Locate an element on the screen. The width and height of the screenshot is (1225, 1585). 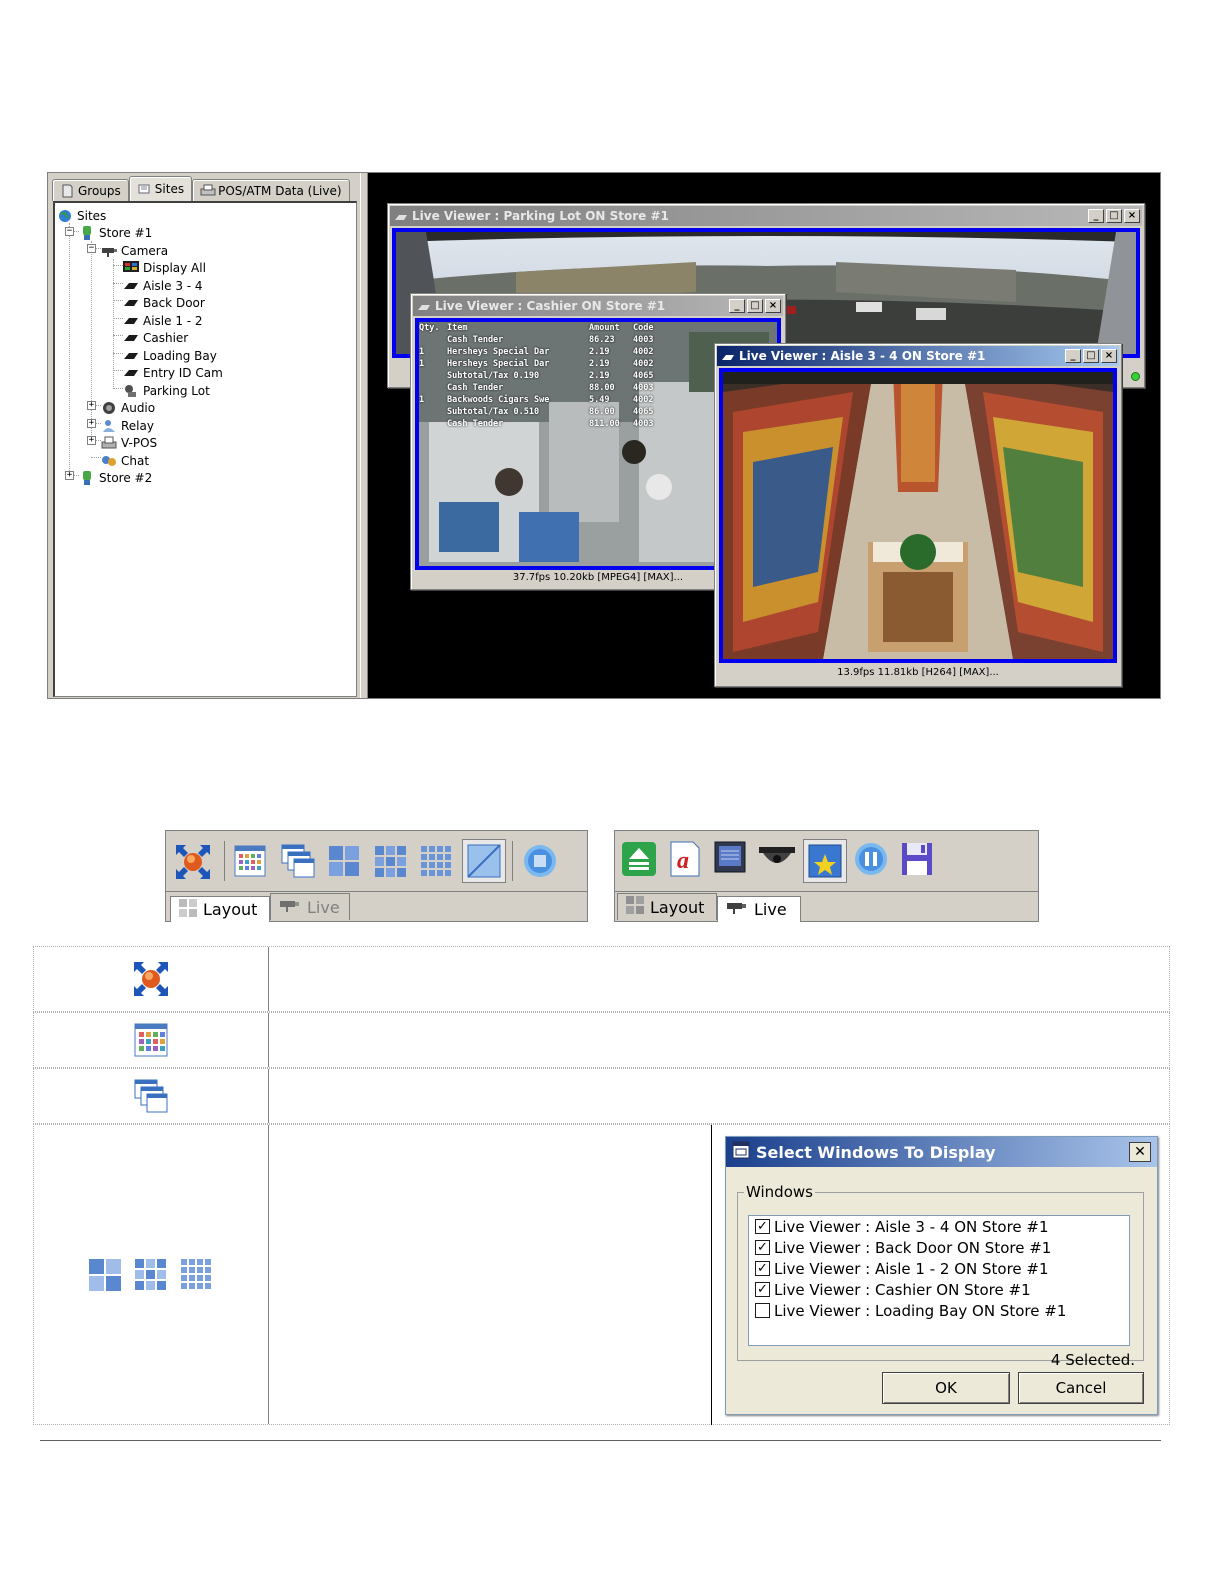
checkbox is located at coordinates (762, 1310).